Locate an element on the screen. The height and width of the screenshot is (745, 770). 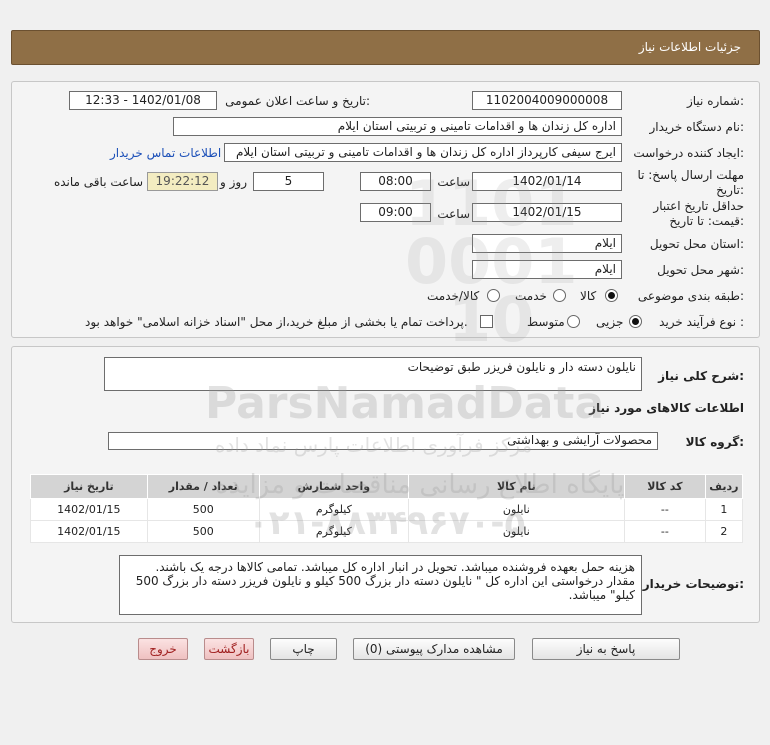
category-option-goods-service: کالا/خدمت is located at coordinates (453, 296).